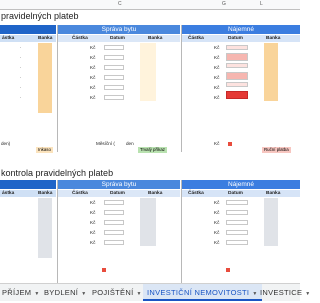  I want to click on section2-subheader-castka-2: Částka, so click(80, 193).